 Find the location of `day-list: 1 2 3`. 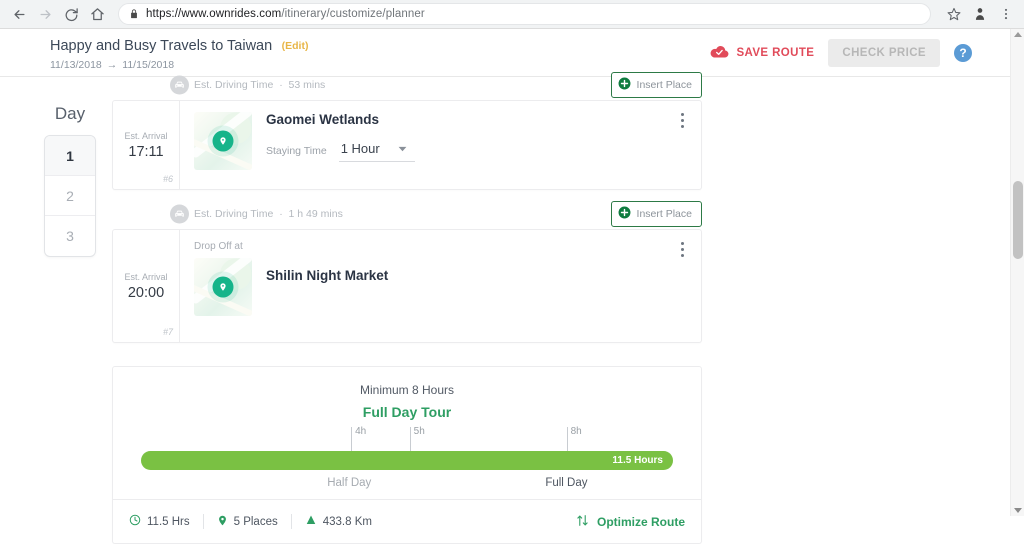

day-list: 1 2 3 is located at coordinates (70, 196).